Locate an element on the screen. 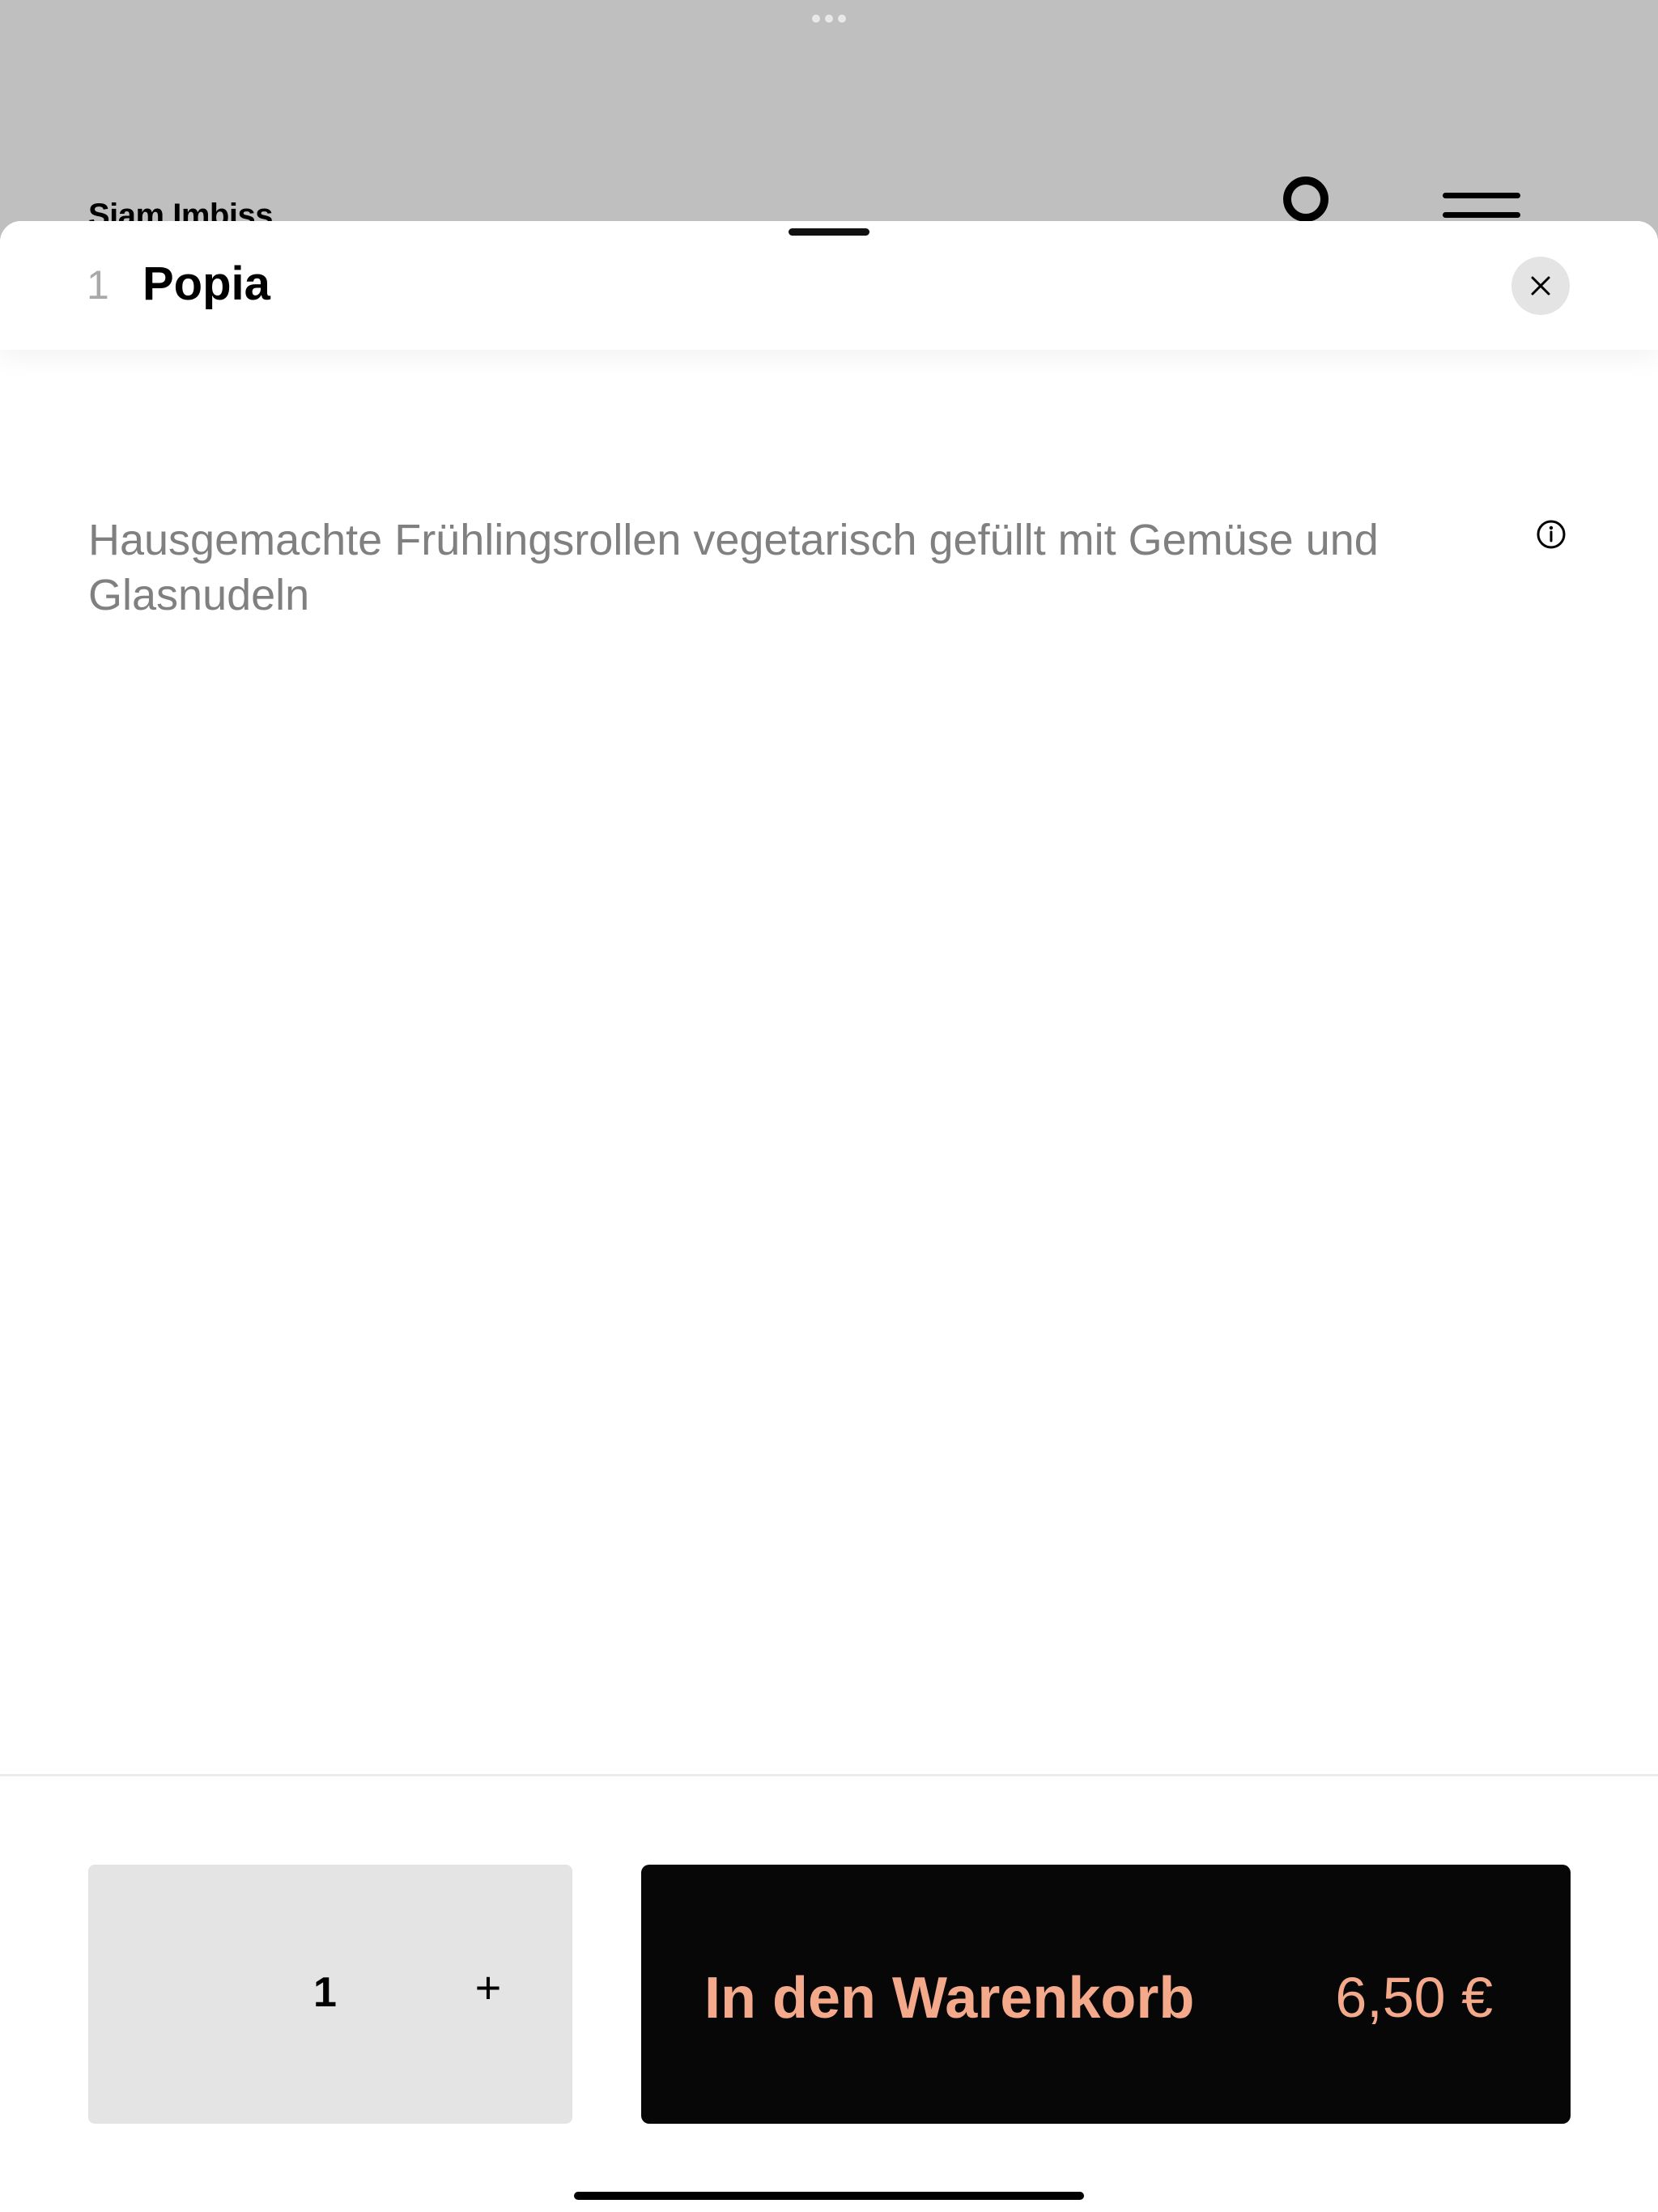 This screenshot has width=1658, height=2212. item-number: 1 is located at coordinates (98, 285).